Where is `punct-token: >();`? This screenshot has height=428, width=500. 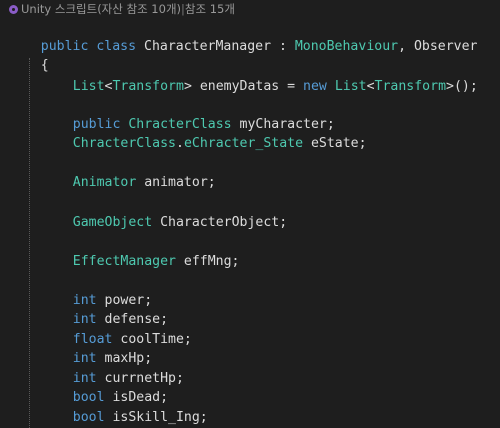
punct-token: >(); is located at coordinates (462, 86).